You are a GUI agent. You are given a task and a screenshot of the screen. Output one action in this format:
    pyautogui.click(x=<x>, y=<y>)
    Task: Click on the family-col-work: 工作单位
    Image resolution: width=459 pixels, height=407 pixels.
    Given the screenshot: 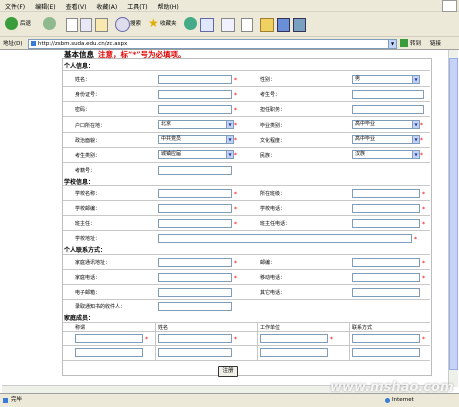 What is the action you would take?
    pyautogui.click(x=270, y=328)
    